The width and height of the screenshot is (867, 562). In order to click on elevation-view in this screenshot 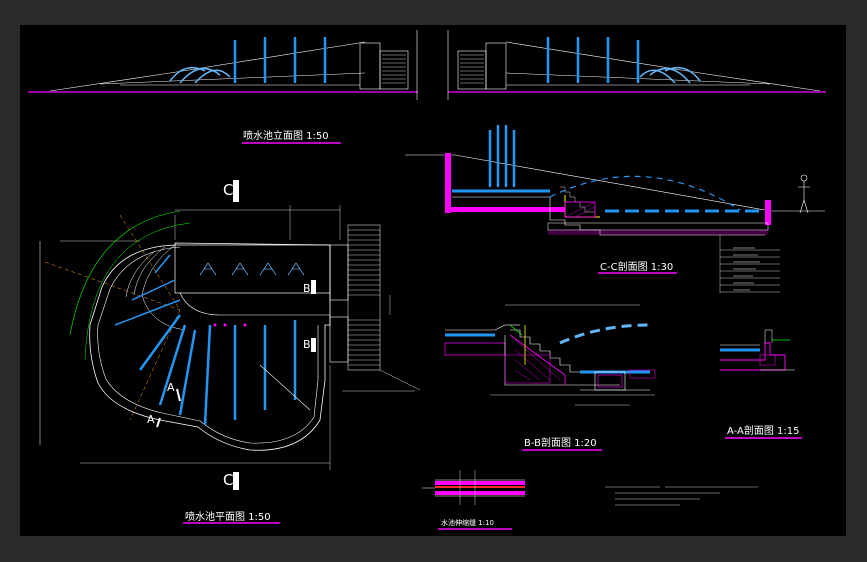, I will do `click(427, 65)`.